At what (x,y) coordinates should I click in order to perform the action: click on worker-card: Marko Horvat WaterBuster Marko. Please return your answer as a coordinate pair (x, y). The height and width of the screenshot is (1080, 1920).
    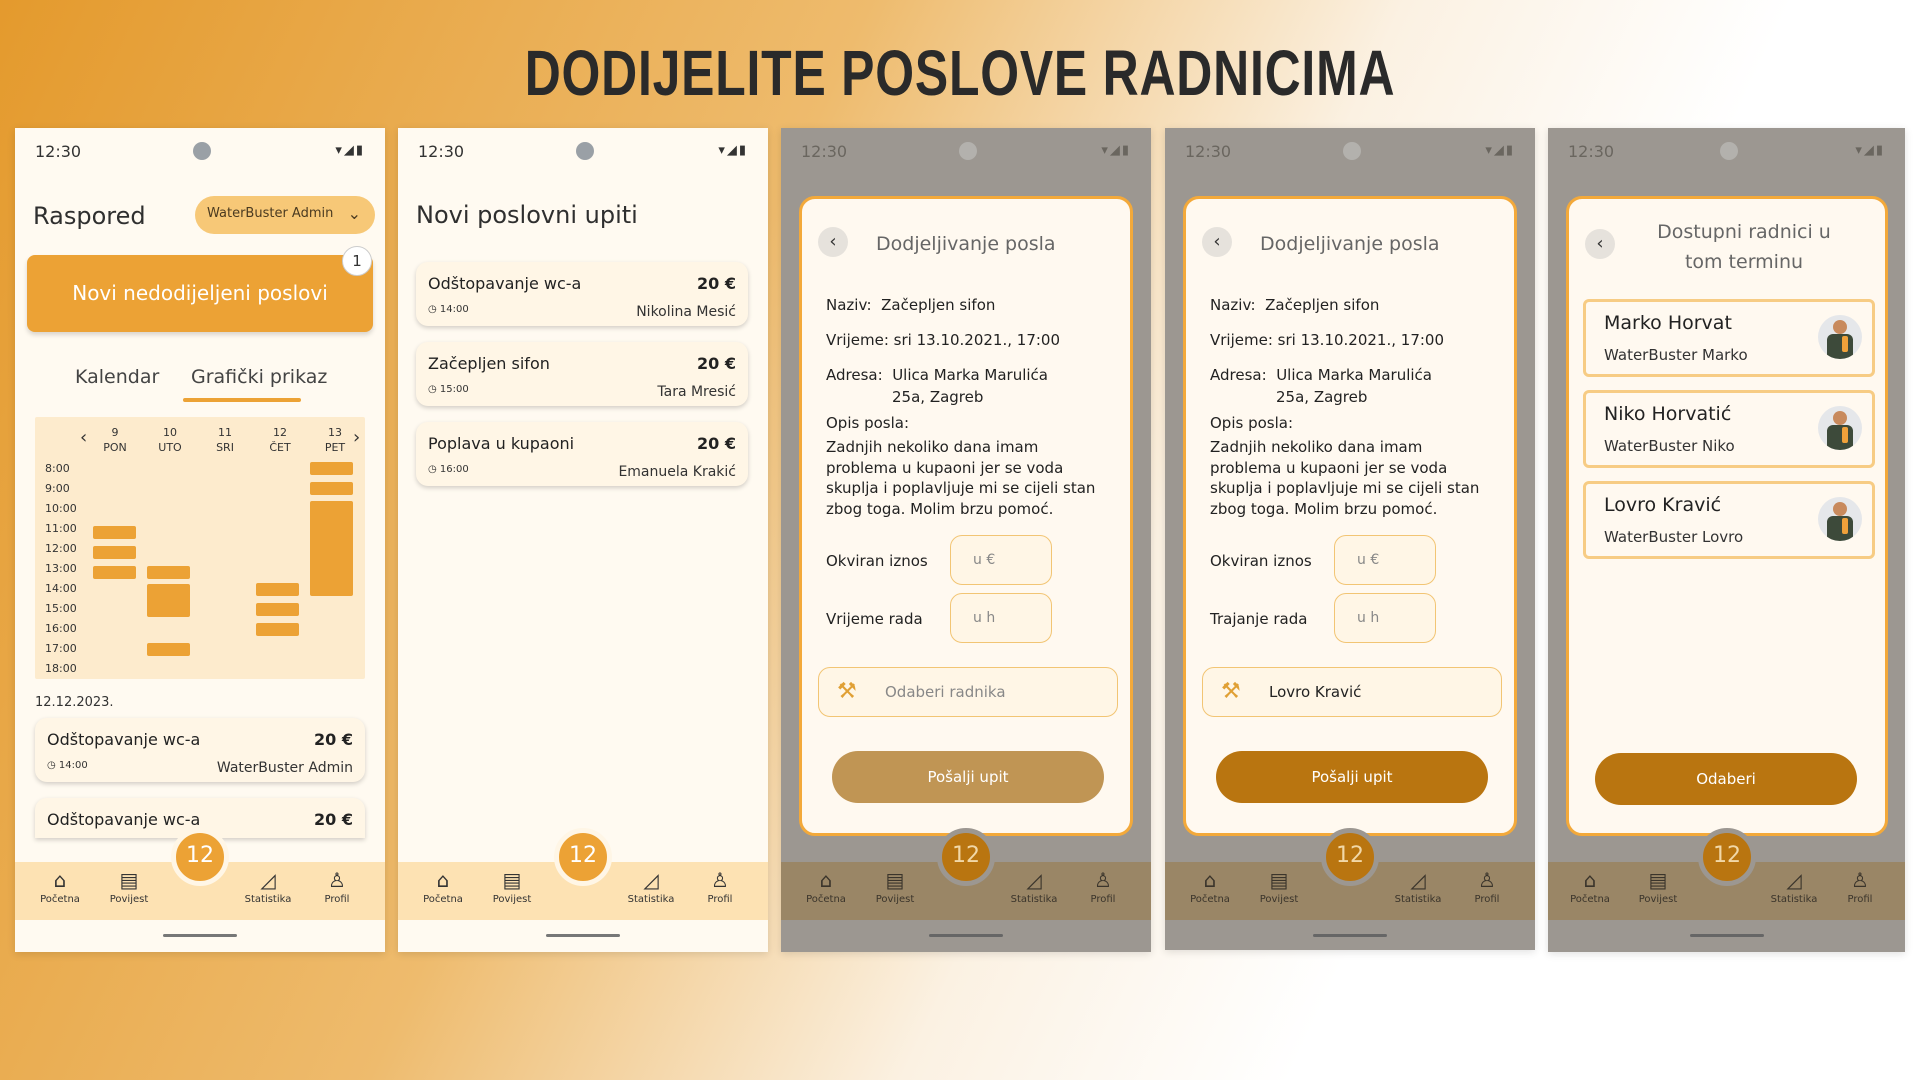
    Looking at the image, I should click on (1729, 338).